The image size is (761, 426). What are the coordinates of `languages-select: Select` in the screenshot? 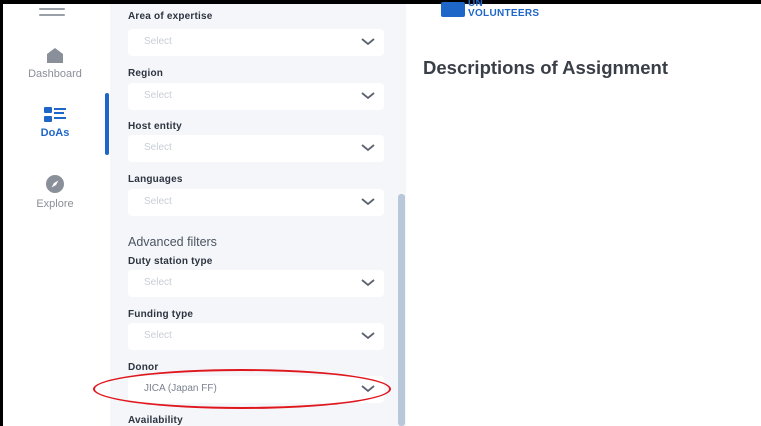 It's located at (256, 202).